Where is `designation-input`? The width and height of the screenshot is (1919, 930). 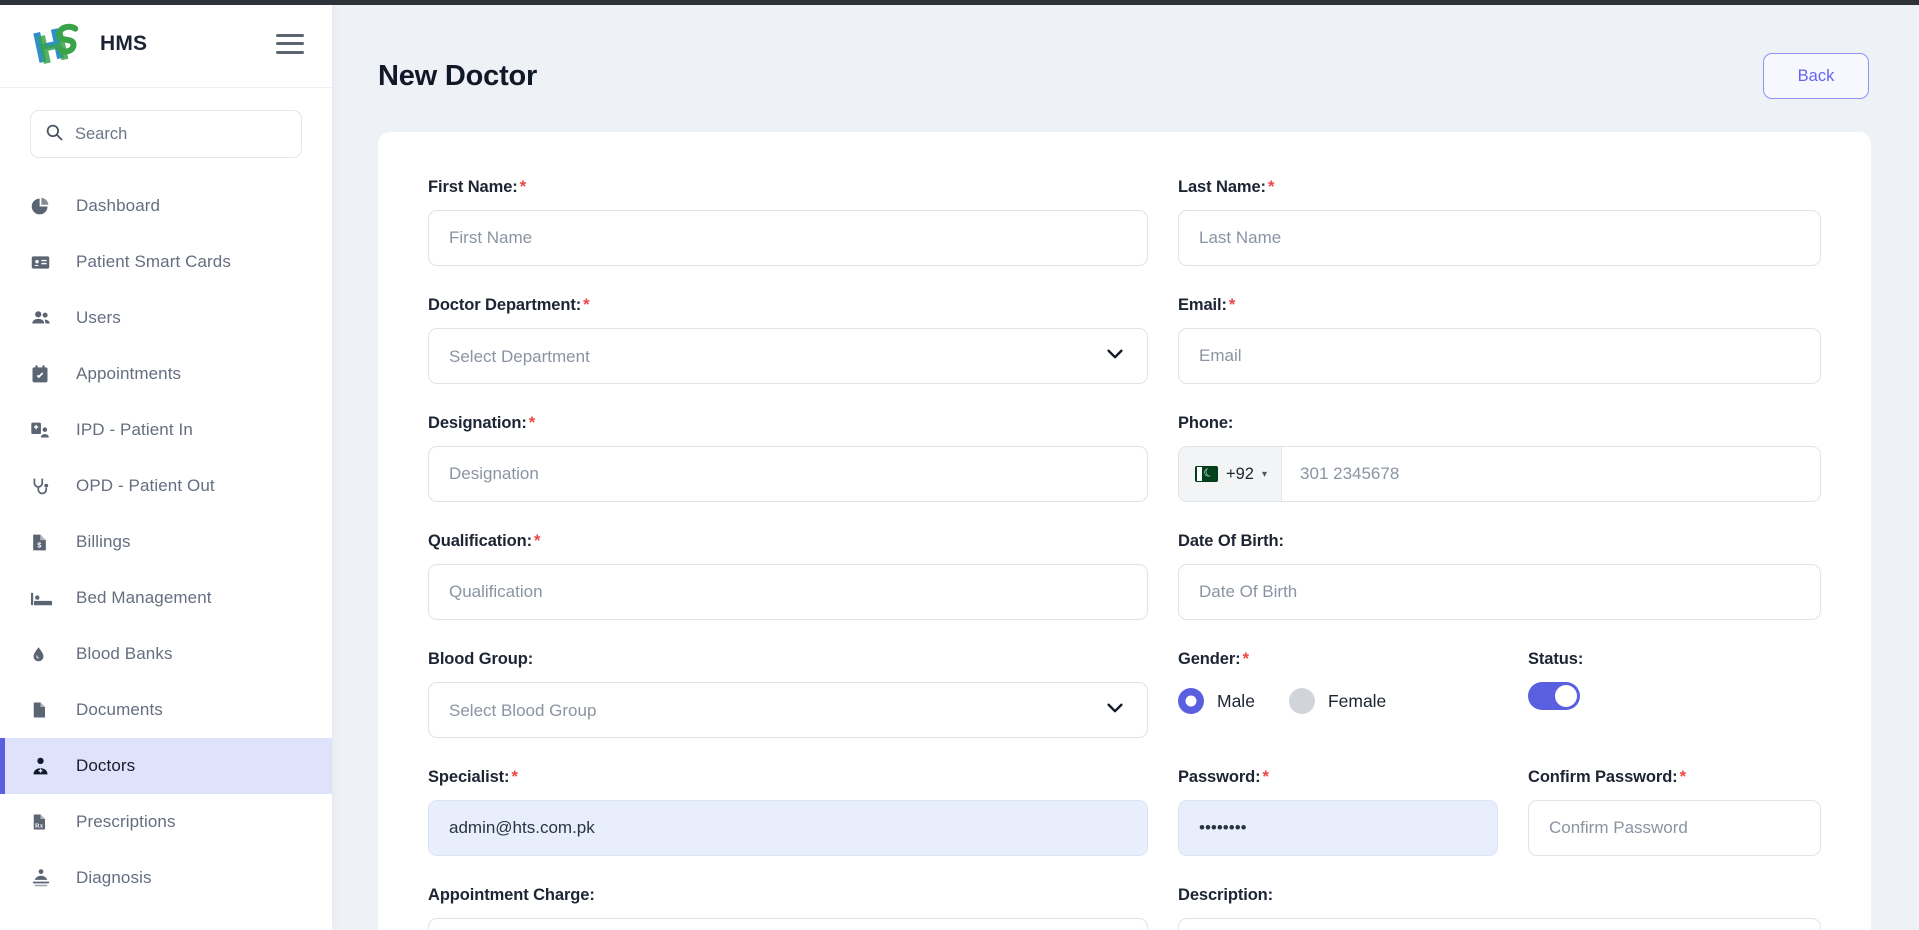
designation-input is located at coordinates (788, 474).